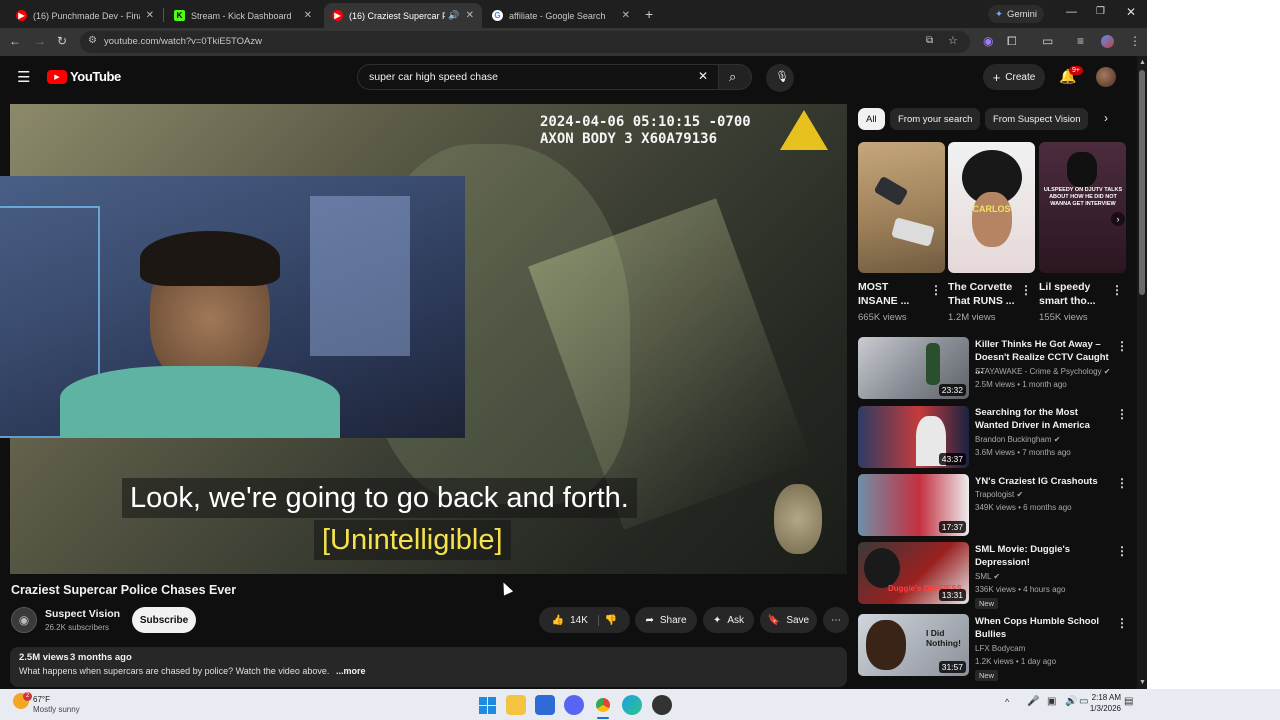  What do you see at coordinates (1016, 14) in the screenshot?
I see `gemini-button: ✦ Gemini` at bounding box center [1016, 14].